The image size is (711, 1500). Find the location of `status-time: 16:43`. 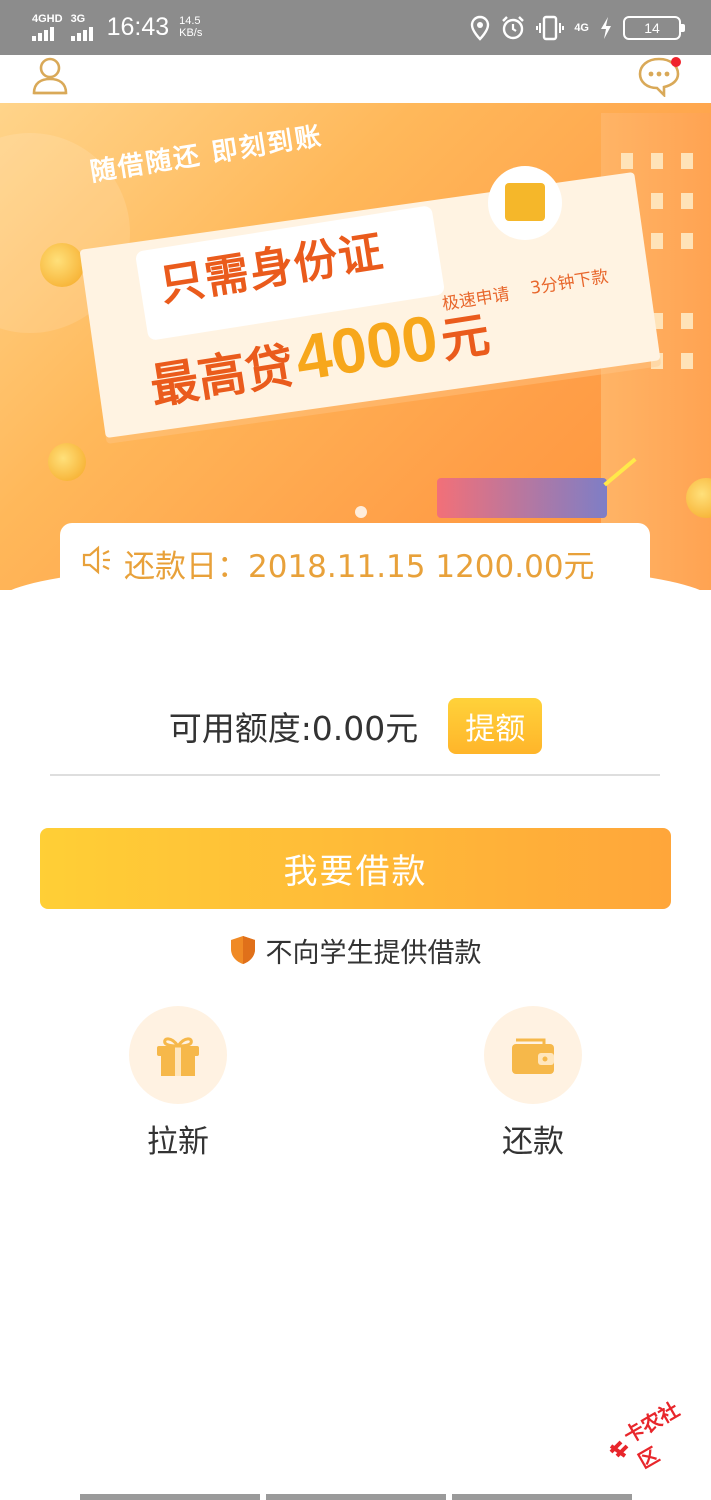

status-time: 16:43 is located at coordinates (138, 26).